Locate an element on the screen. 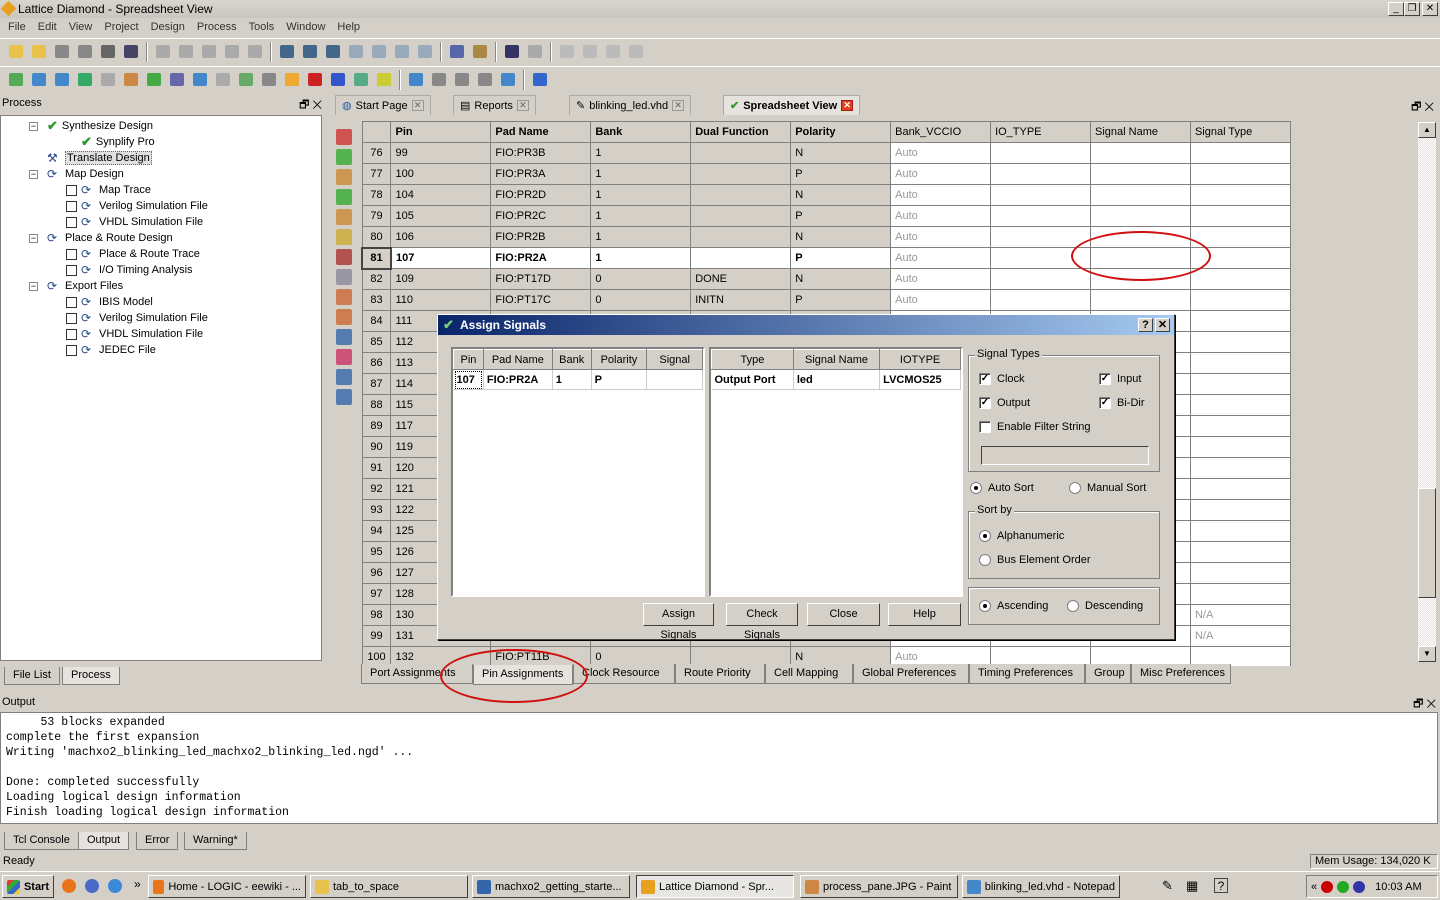 This screenshot has width=1440, height=900. process-item: ⟳ Place & Route Design is located at coordinates (110, 238).